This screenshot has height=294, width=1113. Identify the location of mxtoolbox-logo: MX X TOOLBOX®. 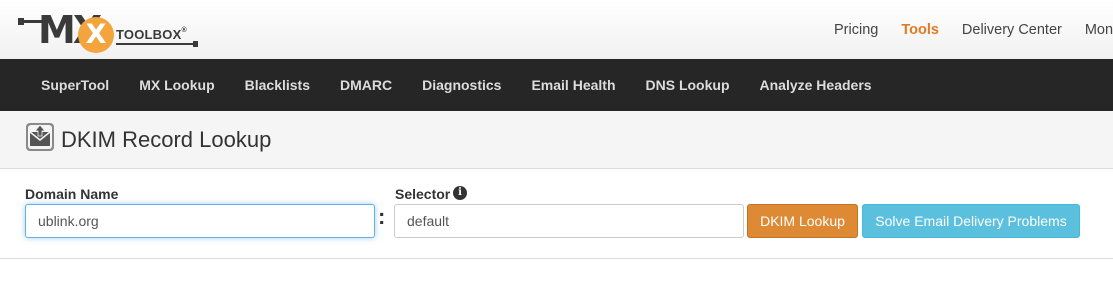
(109, 30).